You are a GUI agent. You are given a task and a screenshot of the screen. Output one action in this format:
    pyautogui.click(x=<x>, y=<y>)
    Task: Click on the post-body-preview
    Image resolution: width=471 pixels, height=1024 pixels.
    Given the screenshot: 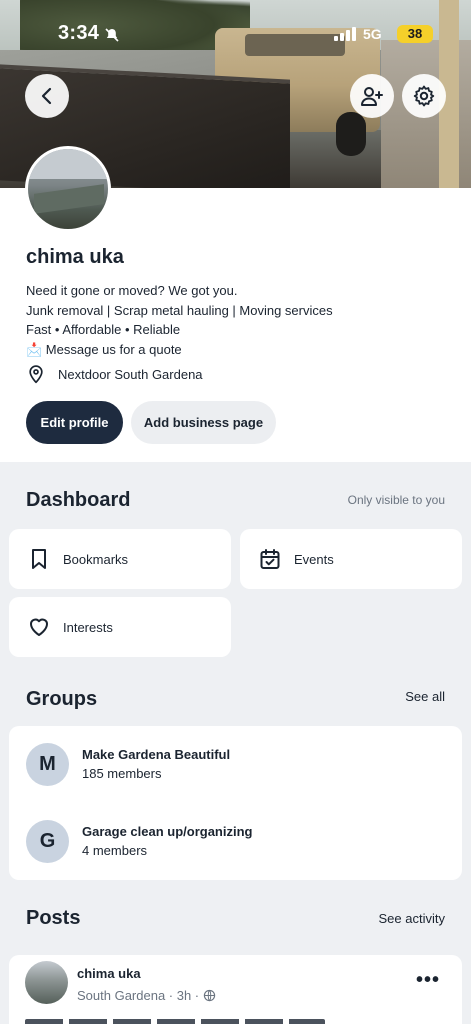 What is the action you would take?
    pyautogui.click(x=175, y=1021)
    